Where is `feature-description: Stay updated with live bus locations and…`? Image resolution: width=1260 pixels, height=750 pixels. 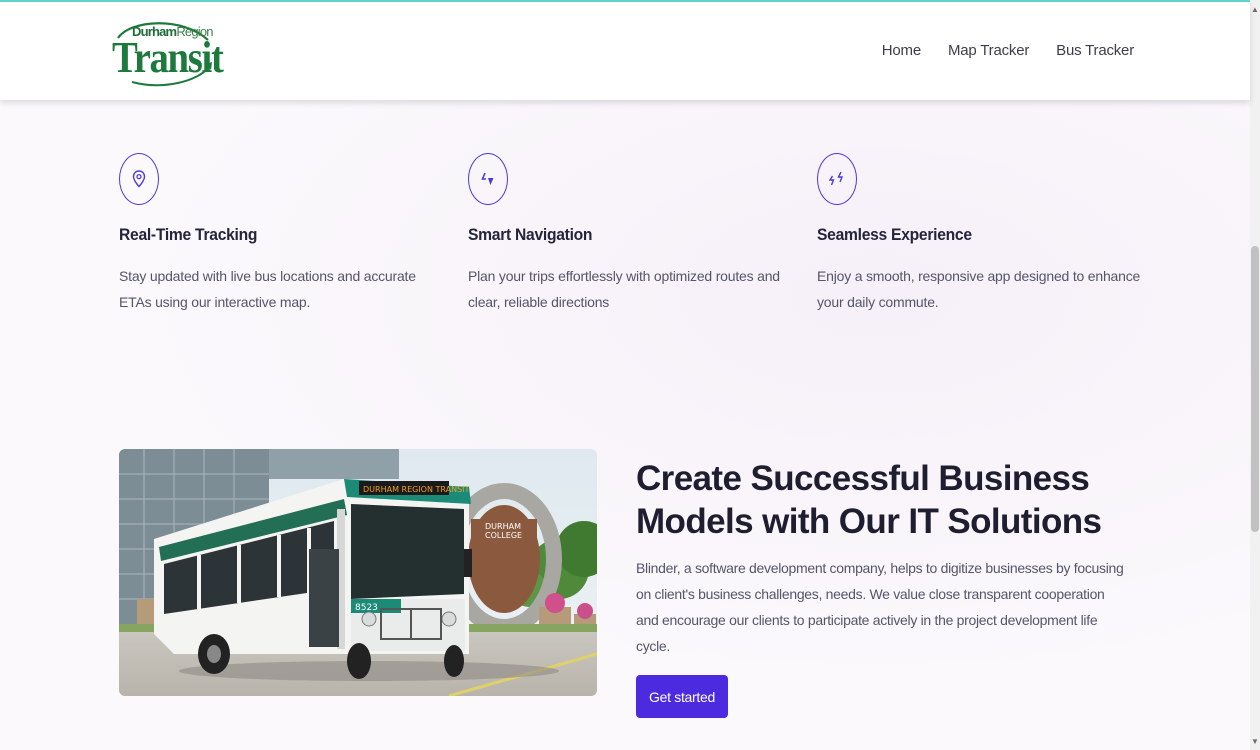
feature-description: Stay updated with live bus locations and… is located at coordinates (267, 289).